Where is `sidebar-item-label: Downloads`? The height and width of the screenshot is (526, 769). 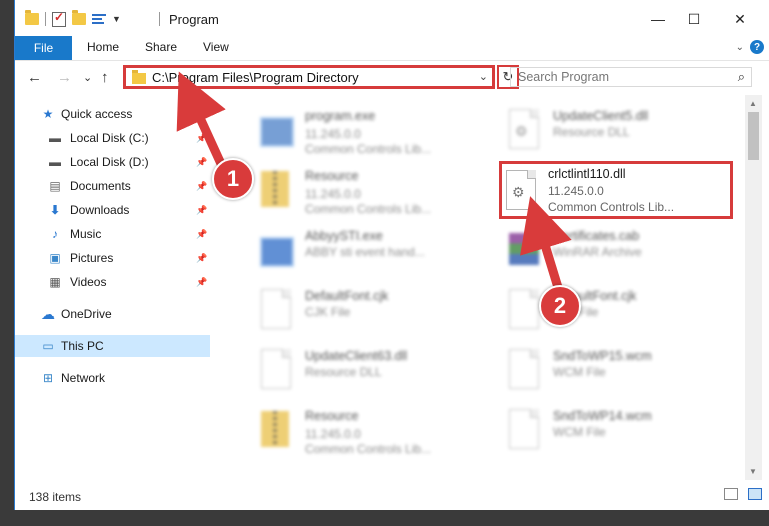
sidebar-item-label: Downloads is located at coordinates (100, 210).